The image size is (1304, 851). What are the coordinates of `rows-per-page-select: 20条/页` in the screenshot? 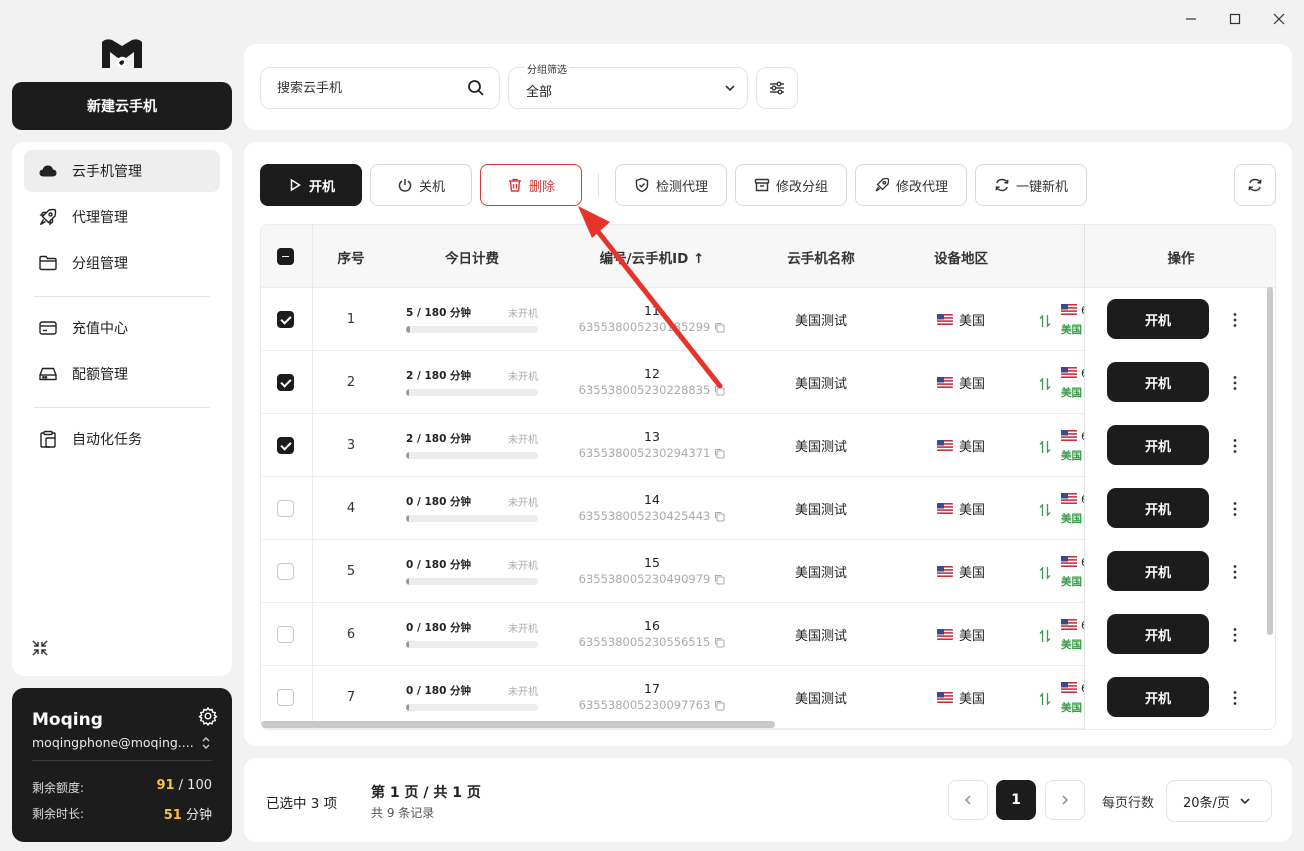 It's located at (1219, 801).